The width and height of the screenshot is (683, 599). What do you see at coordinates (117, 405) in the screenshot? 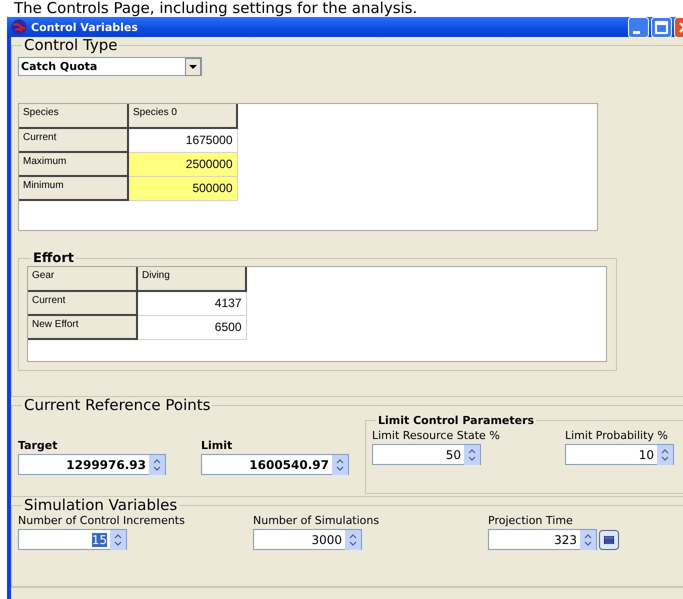
I see `section-title: Current Reference Points` at bounding box center [117, 405].